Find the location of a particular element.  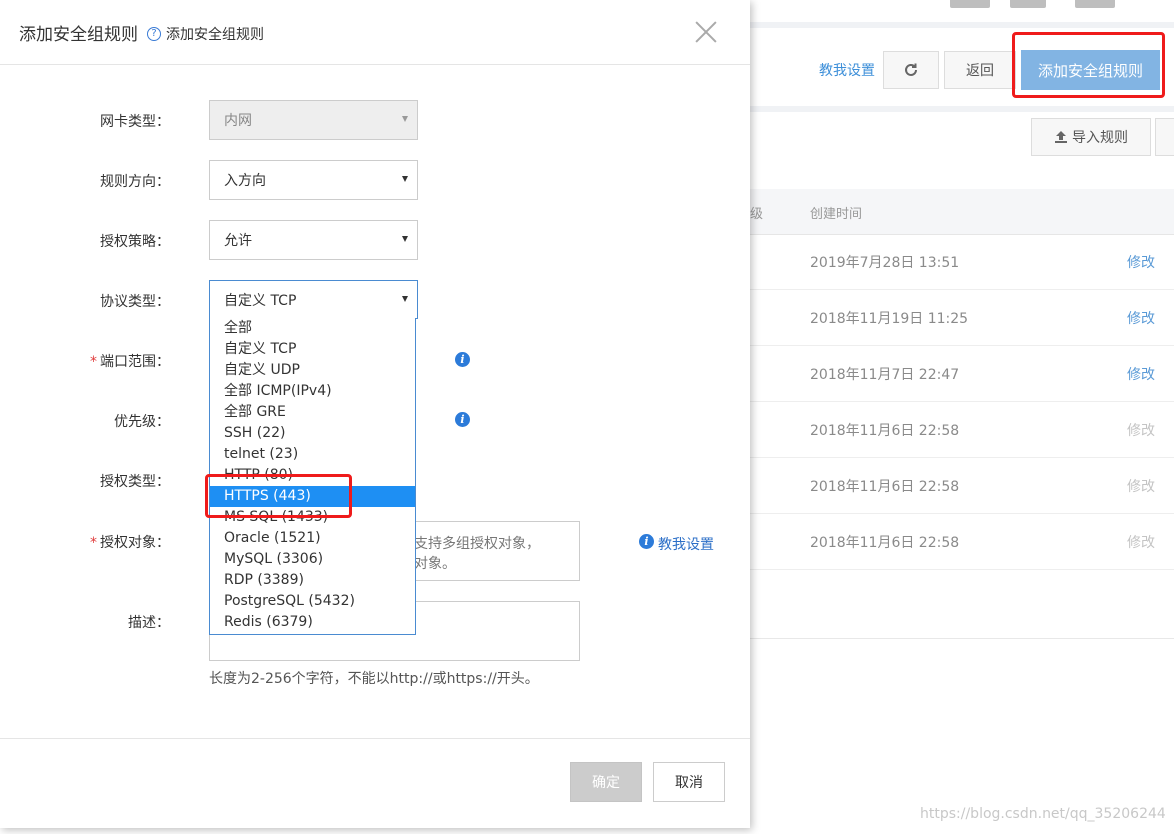

nic-type-value: 内网 is located at coordinates (238, 121).